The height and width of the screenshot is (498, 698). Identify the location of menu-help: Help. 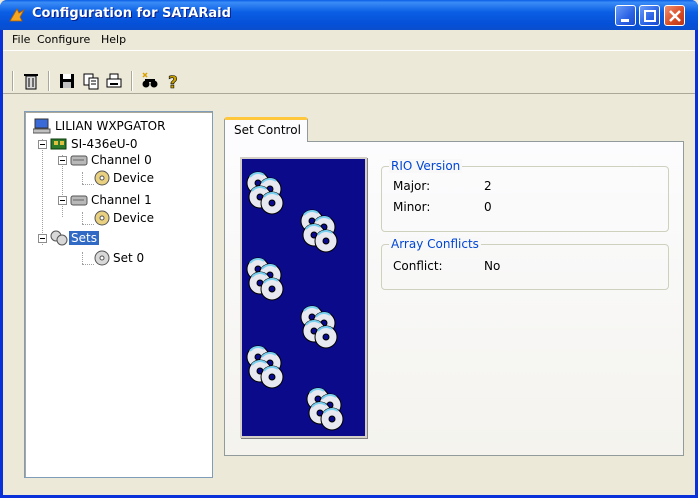
(113, 39).